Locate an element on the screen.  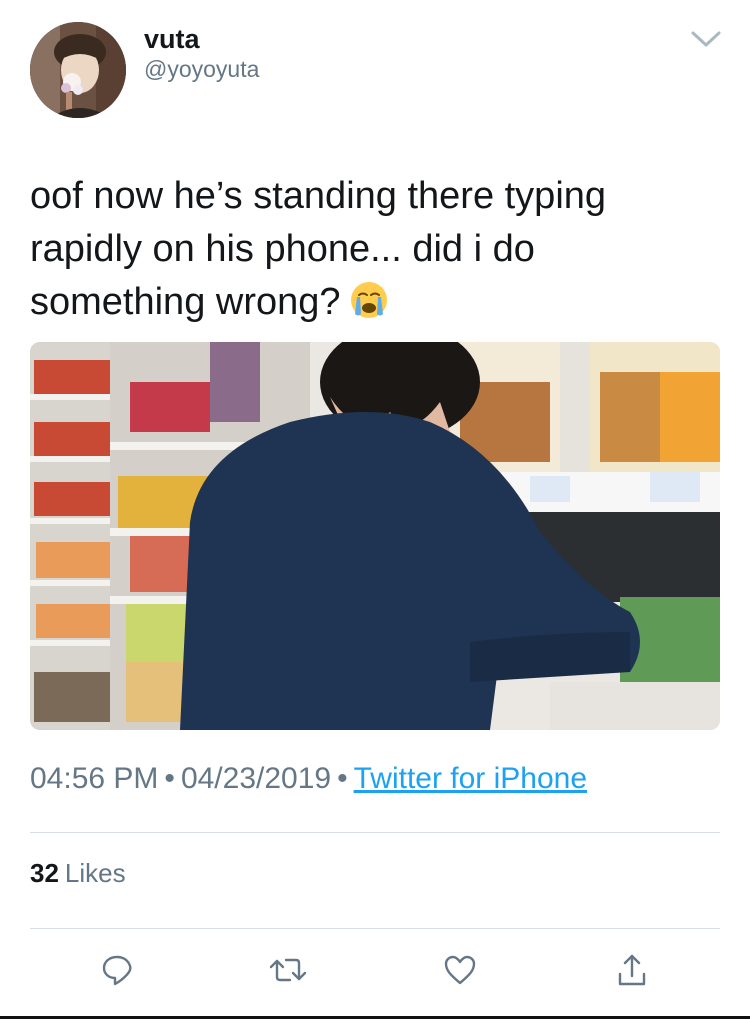
heart-icon is located at coordinates (460, 970).